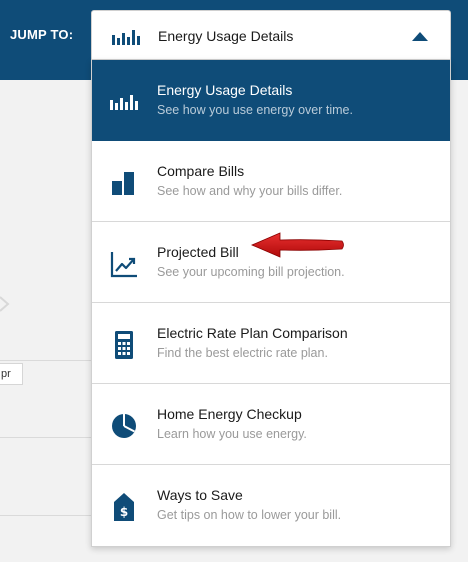 This screenshot has height=562, width=468. I want to click on caret-up-icon, so click(420, 36).